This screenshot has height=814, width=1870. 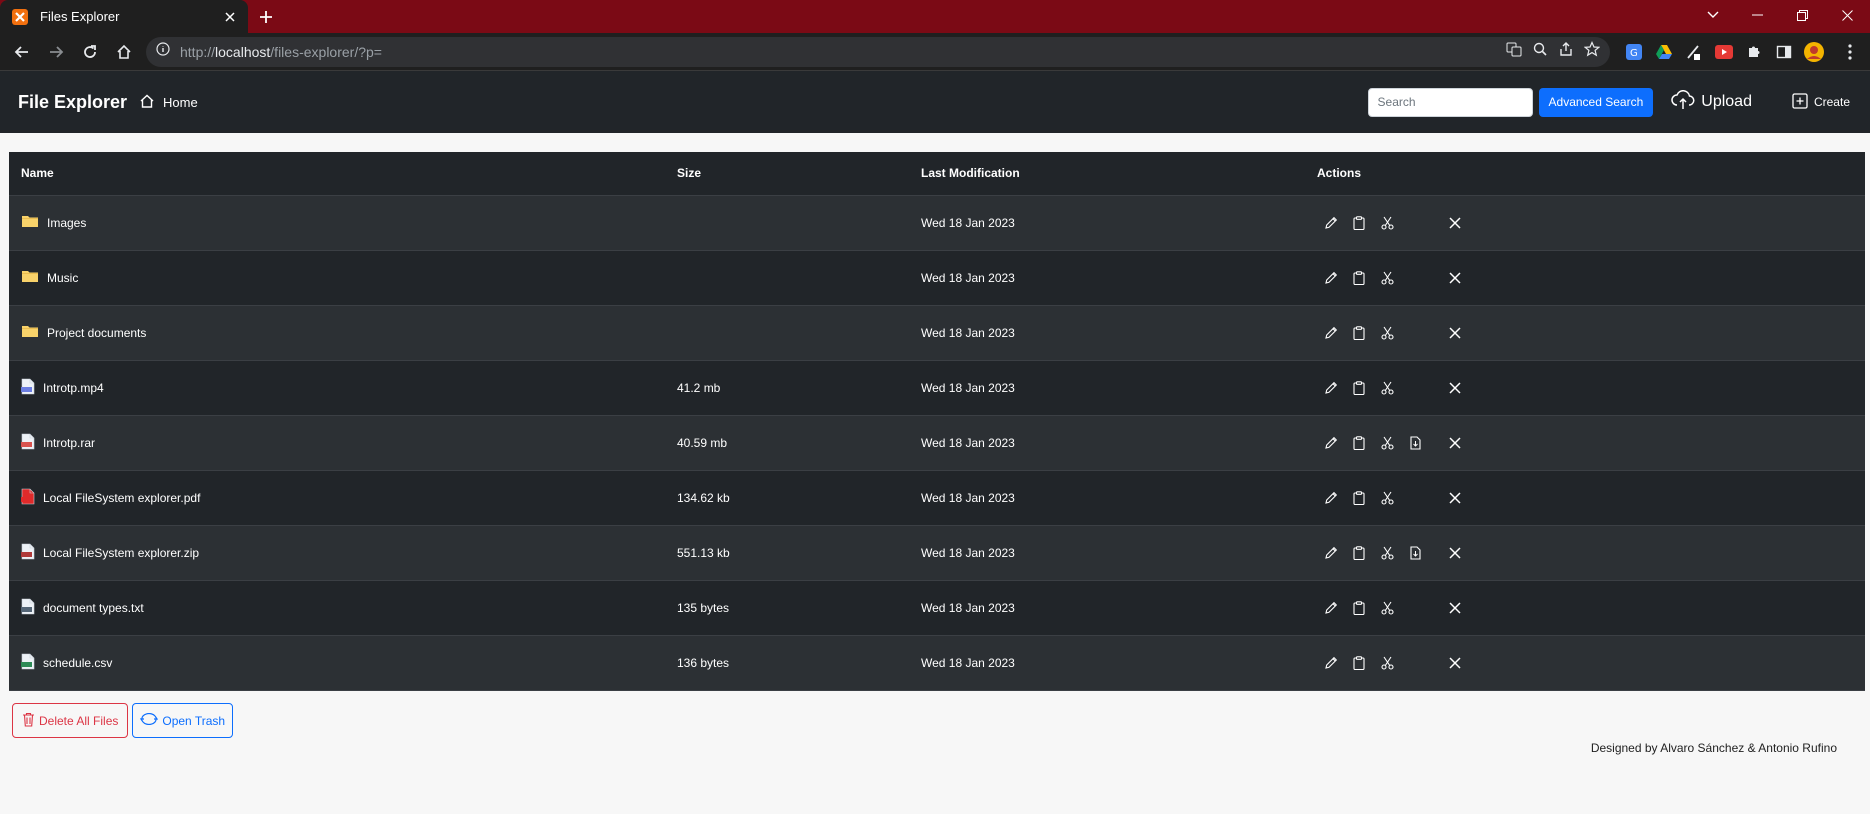 What do you see at coordinates (703, 552) in the screenshot?
I see `size-cell: 551.13 kb` at bounding box center [703, 552].